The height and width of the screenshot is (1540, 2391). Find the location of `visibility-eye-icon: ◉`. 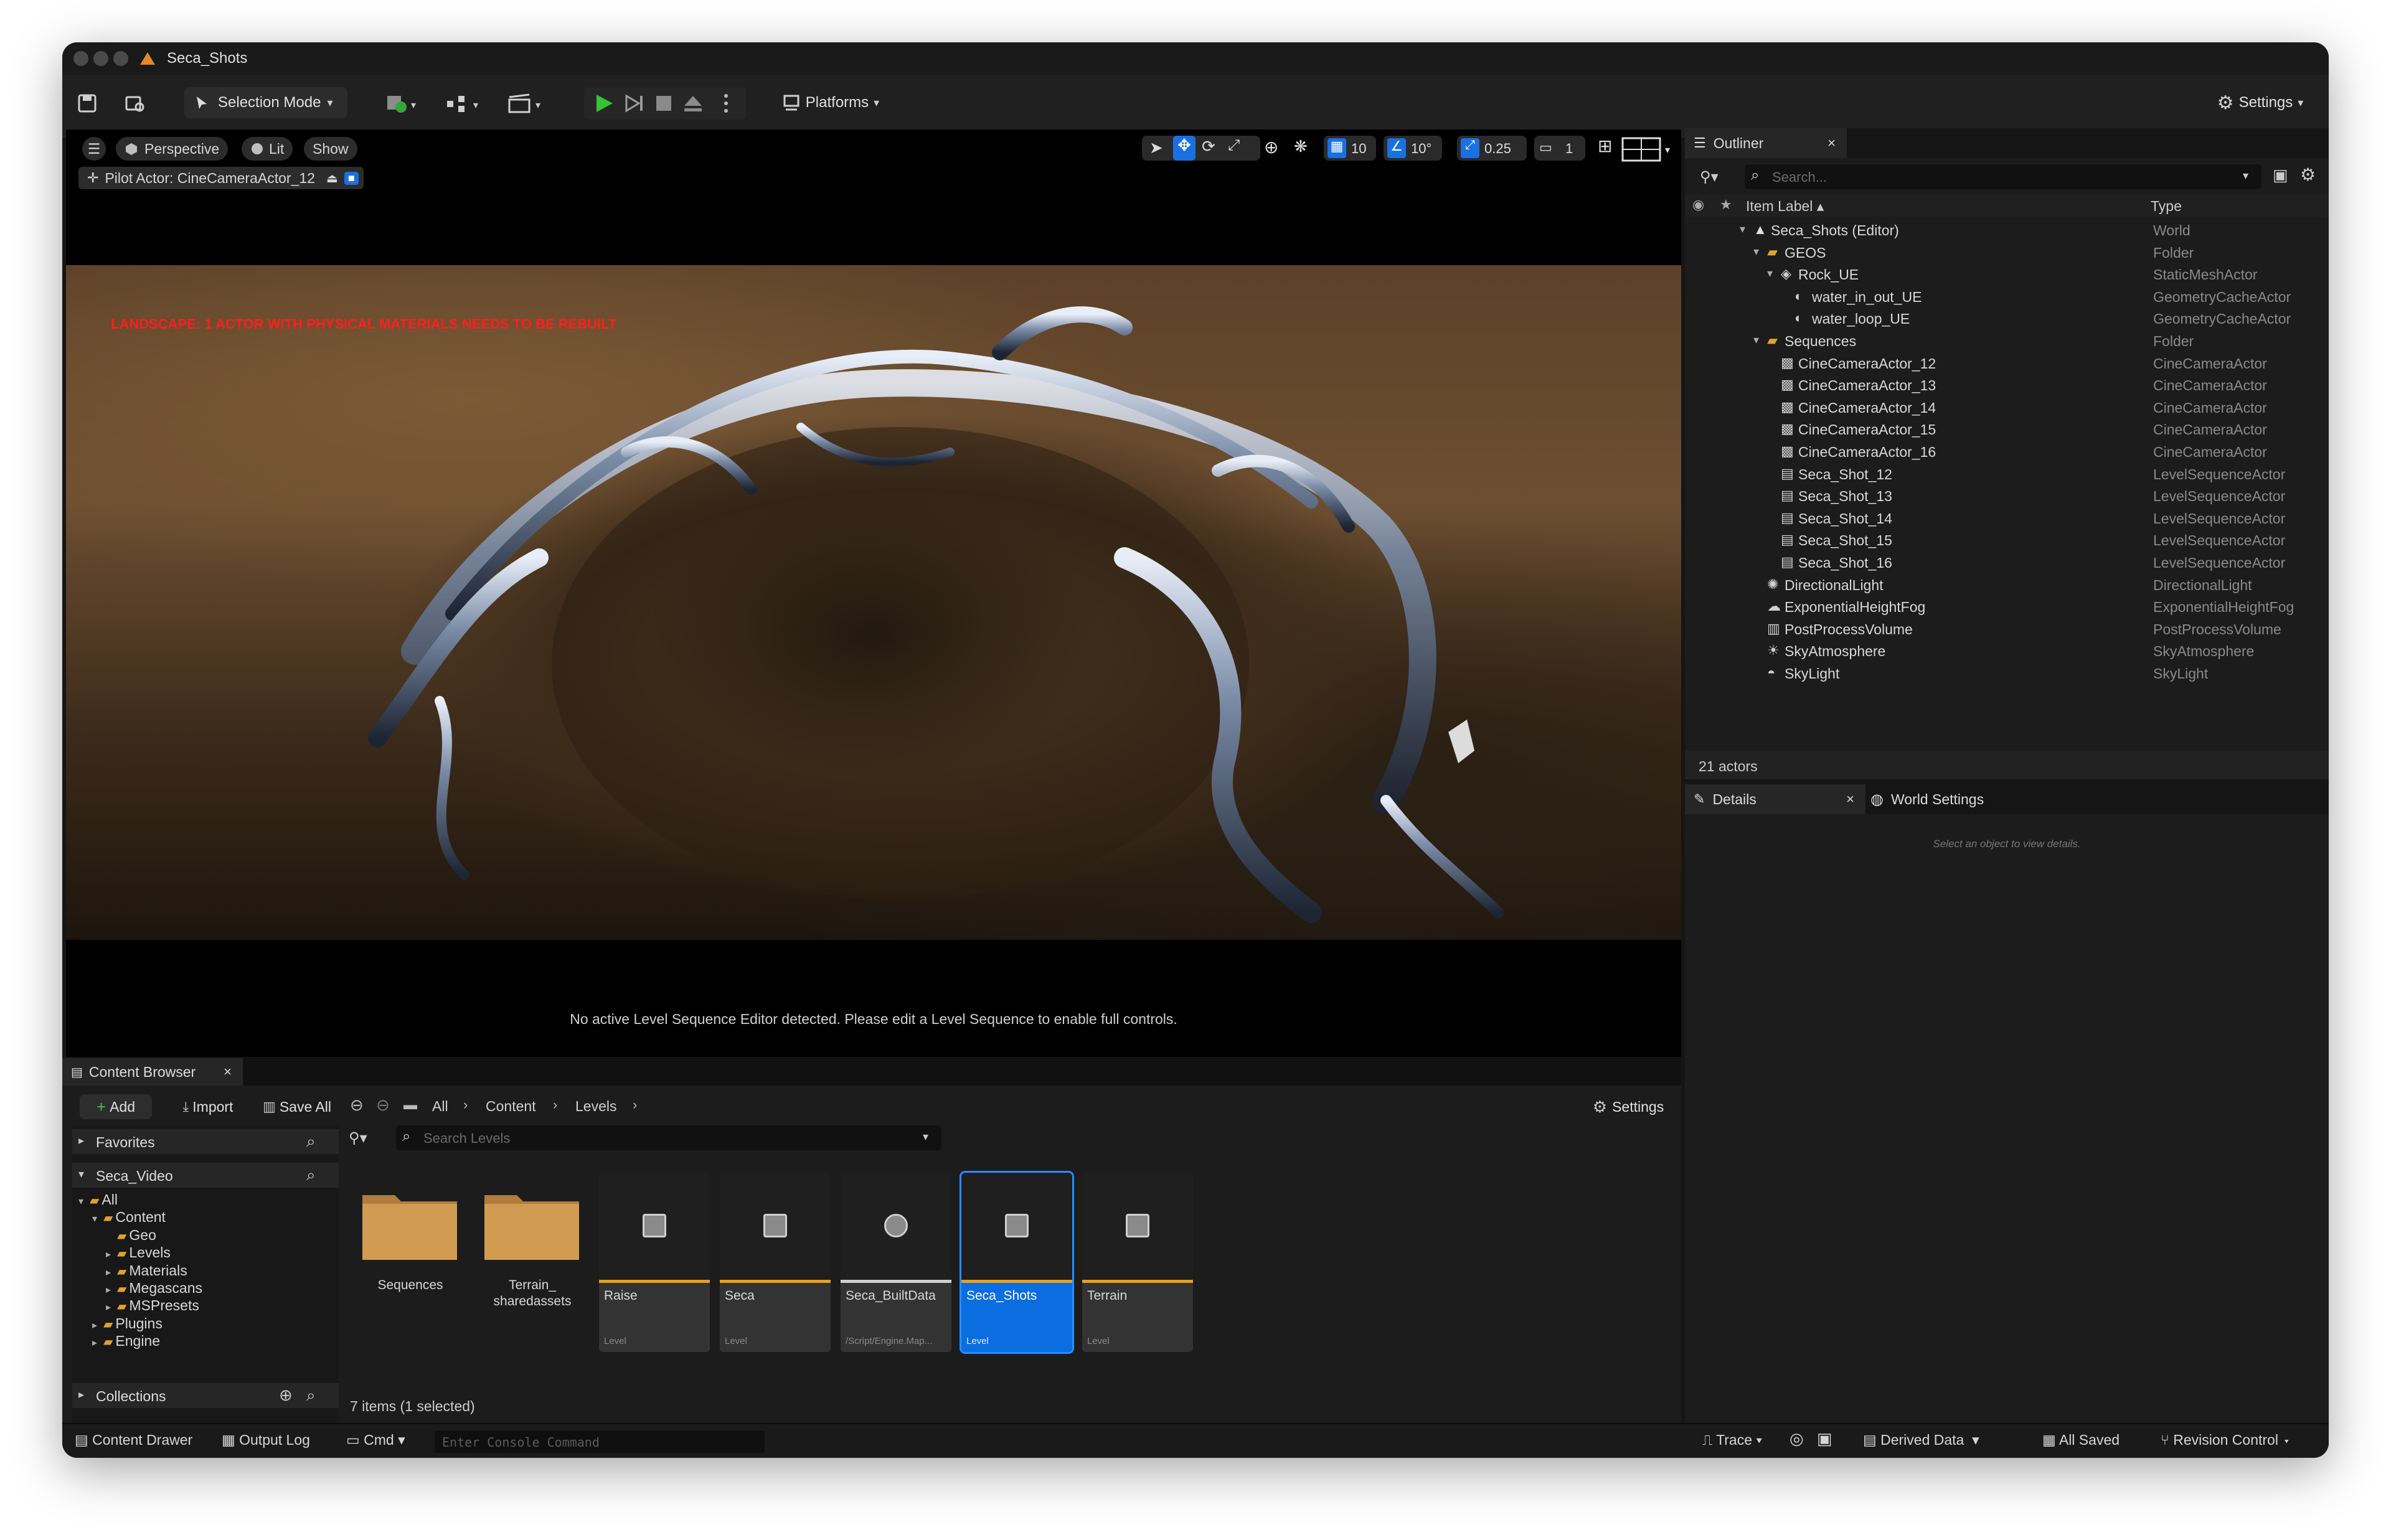

visibility-eye-icon: ◉ is located at coordinates (1698, 205).